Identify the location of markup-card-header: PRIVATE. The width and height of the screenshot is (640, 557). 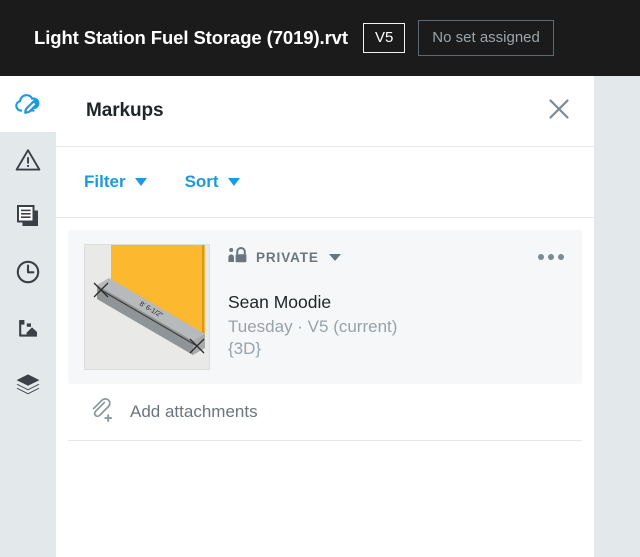
(398, 257).